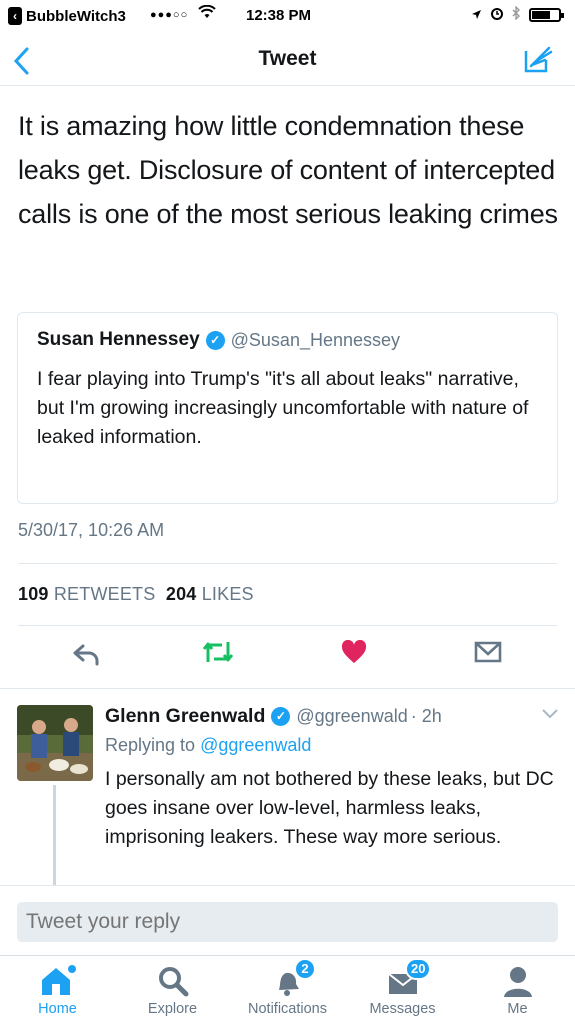 This screenshot has height=1024, width=575. I want to click on retweets-label: RETWEETS, so click(104, 594).